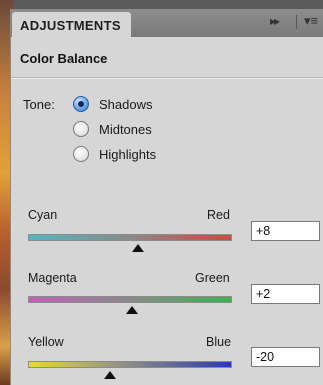 The height and width of the screenshot is (385, 323). Describe the element at coordinates (125, 129) in the screenshot. I see `radio-label: Midtones` at that location.